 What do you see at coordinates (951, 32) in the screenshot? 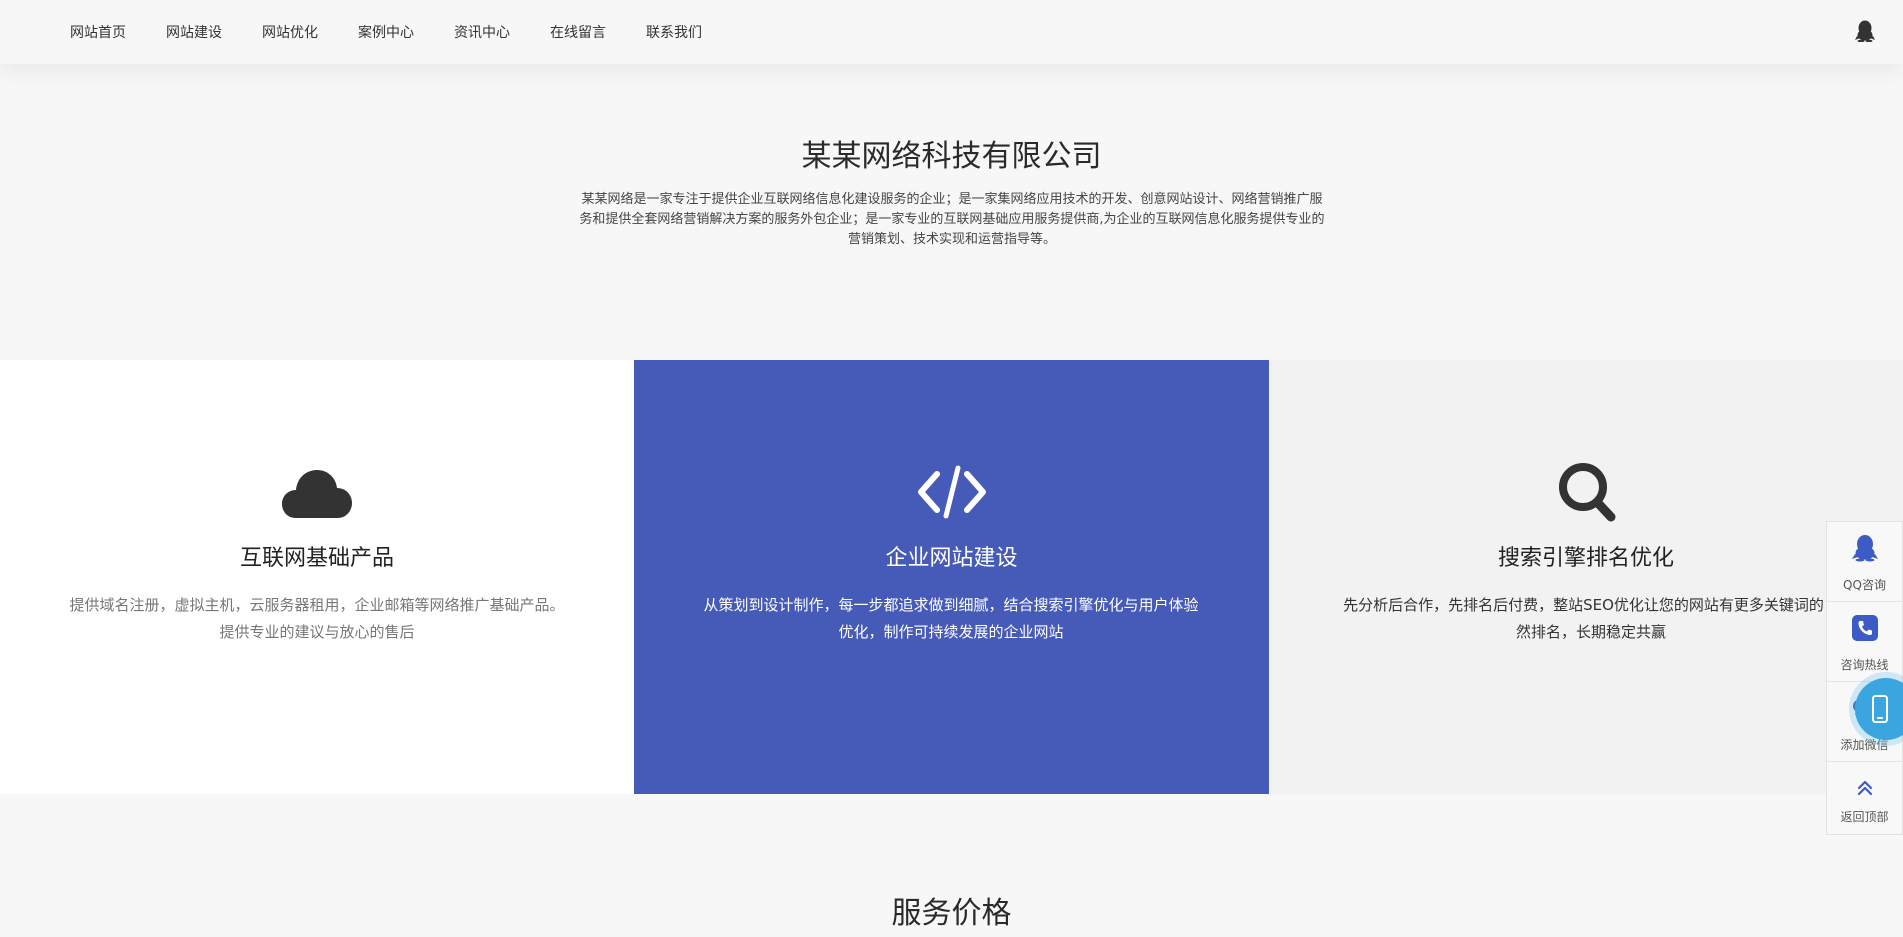
I see `top-navigation-bar: 网站首页 网站建设 网站优化 案例中心 资讯中心 在线留言 联系我们` at bounding box center [951, 32].